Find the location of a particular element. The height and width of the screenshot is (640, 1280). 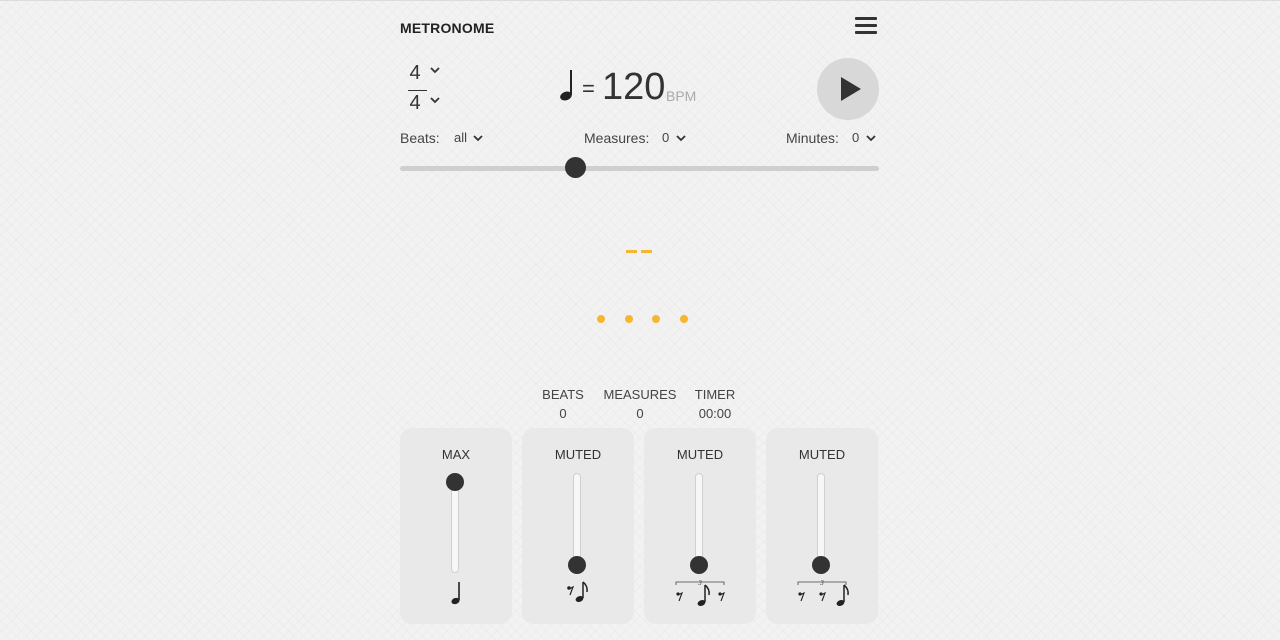

tempo-slider is located at coordinates (639, 167).